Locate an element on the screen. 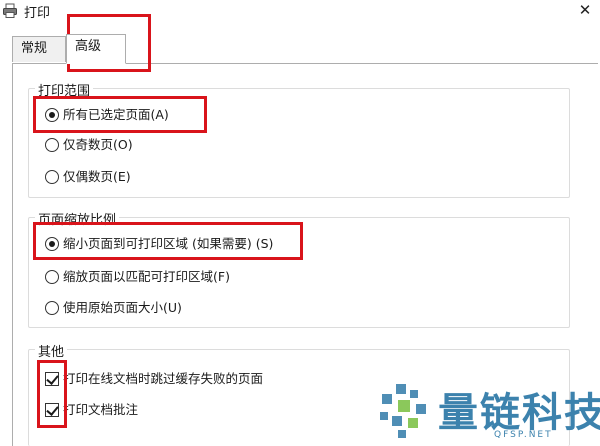  radio-even-pages: 仅偶数页(E) is located at coordinates (88, 177).